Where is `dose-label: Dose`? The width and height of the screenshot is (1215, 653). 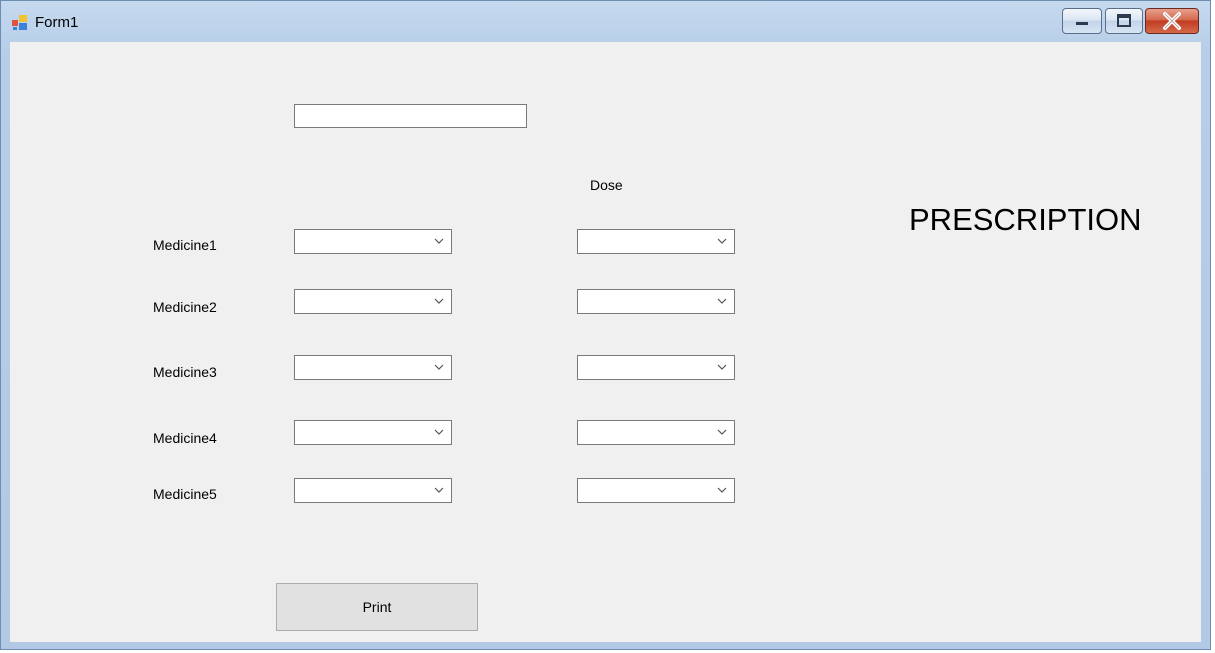 dose-label: Dose is located at coordinates (606, 185).